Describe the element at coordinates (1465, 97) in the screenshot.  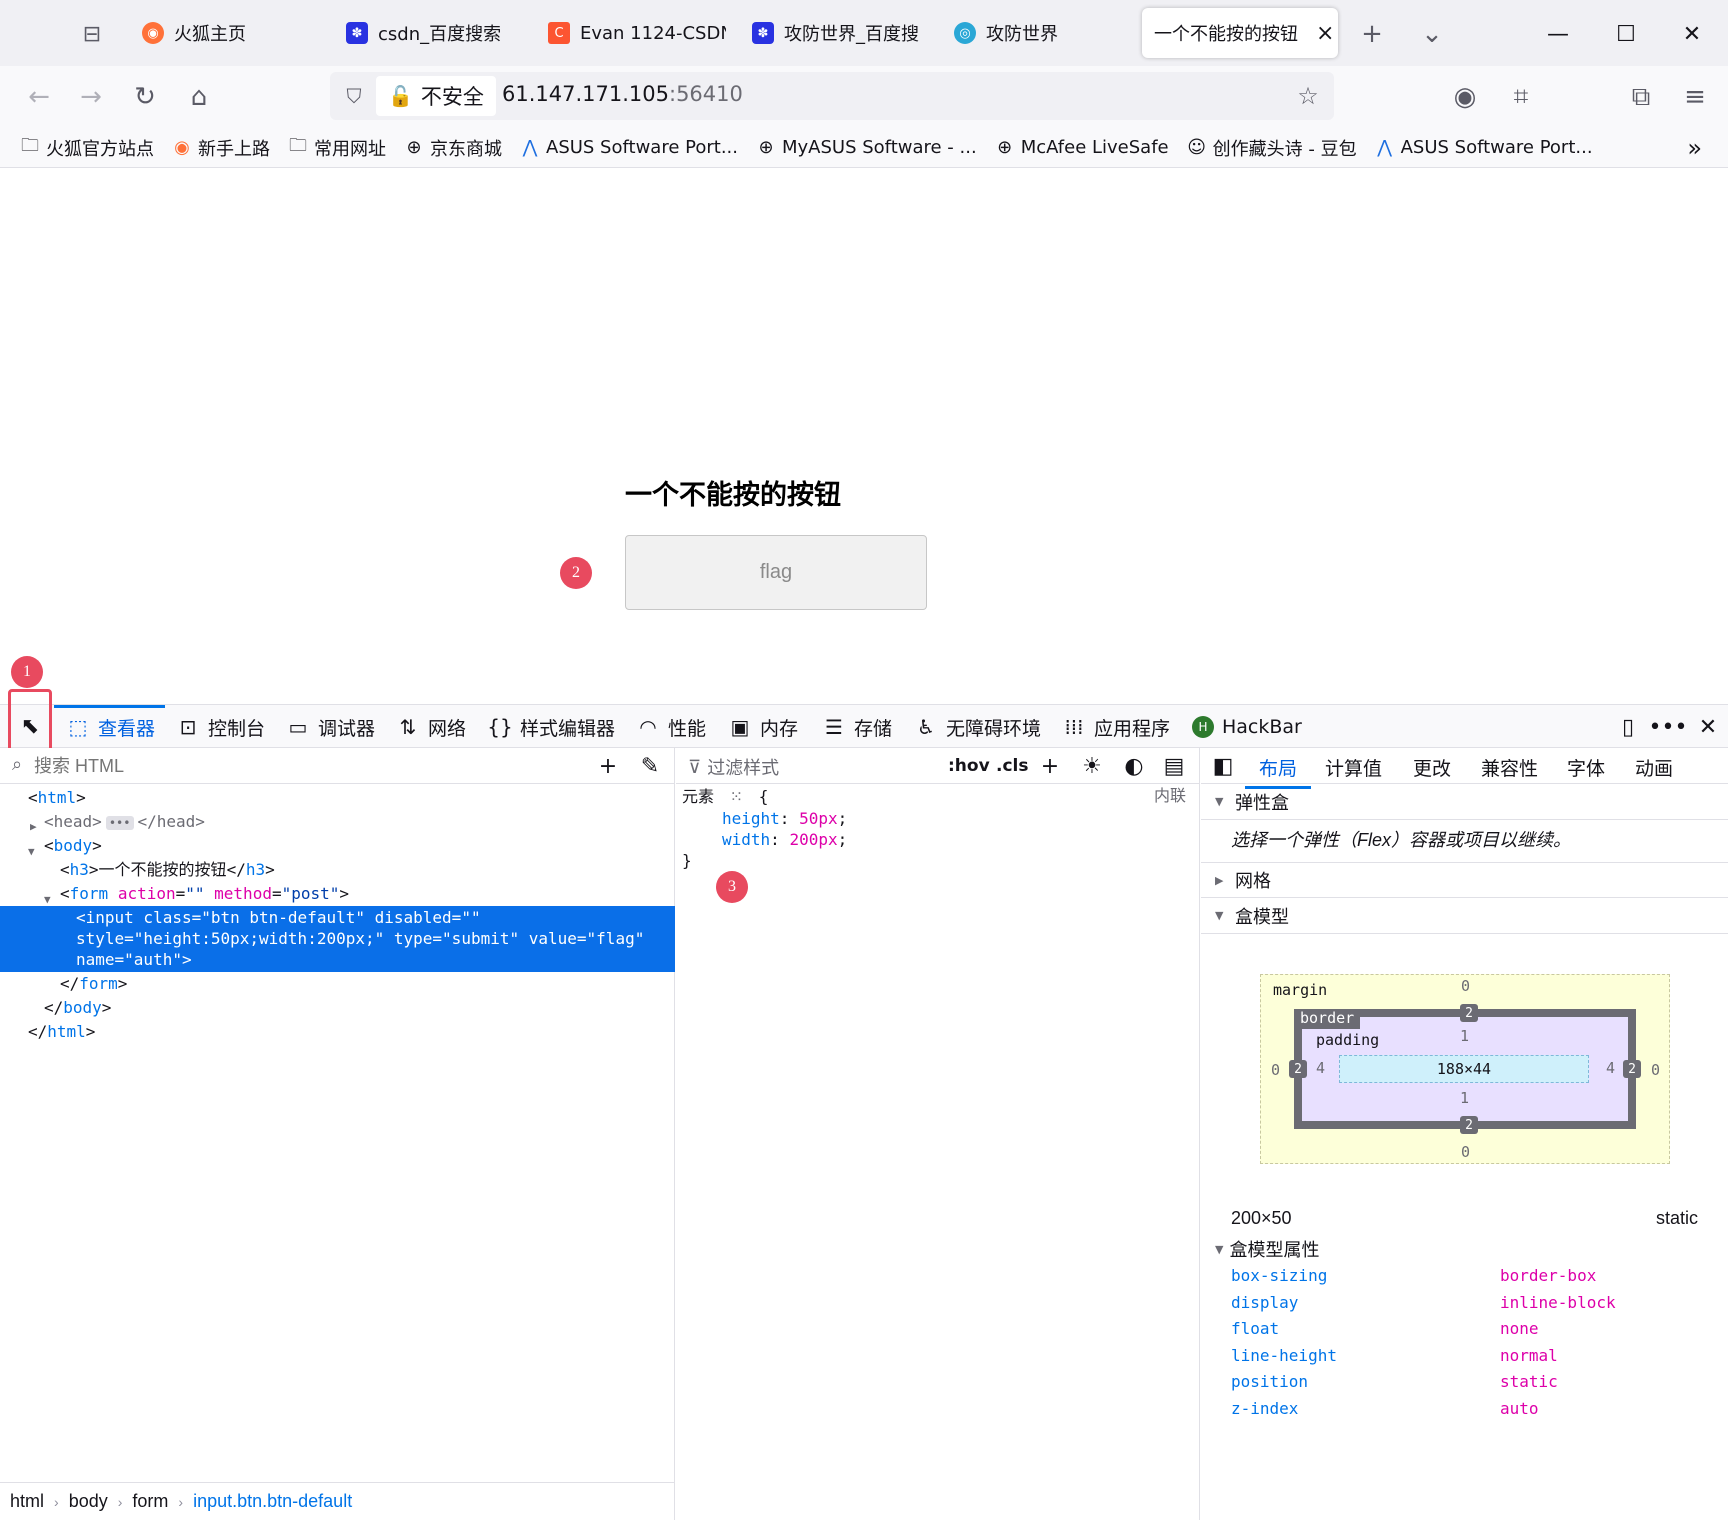
I see `account-icon: ◉` at that location.